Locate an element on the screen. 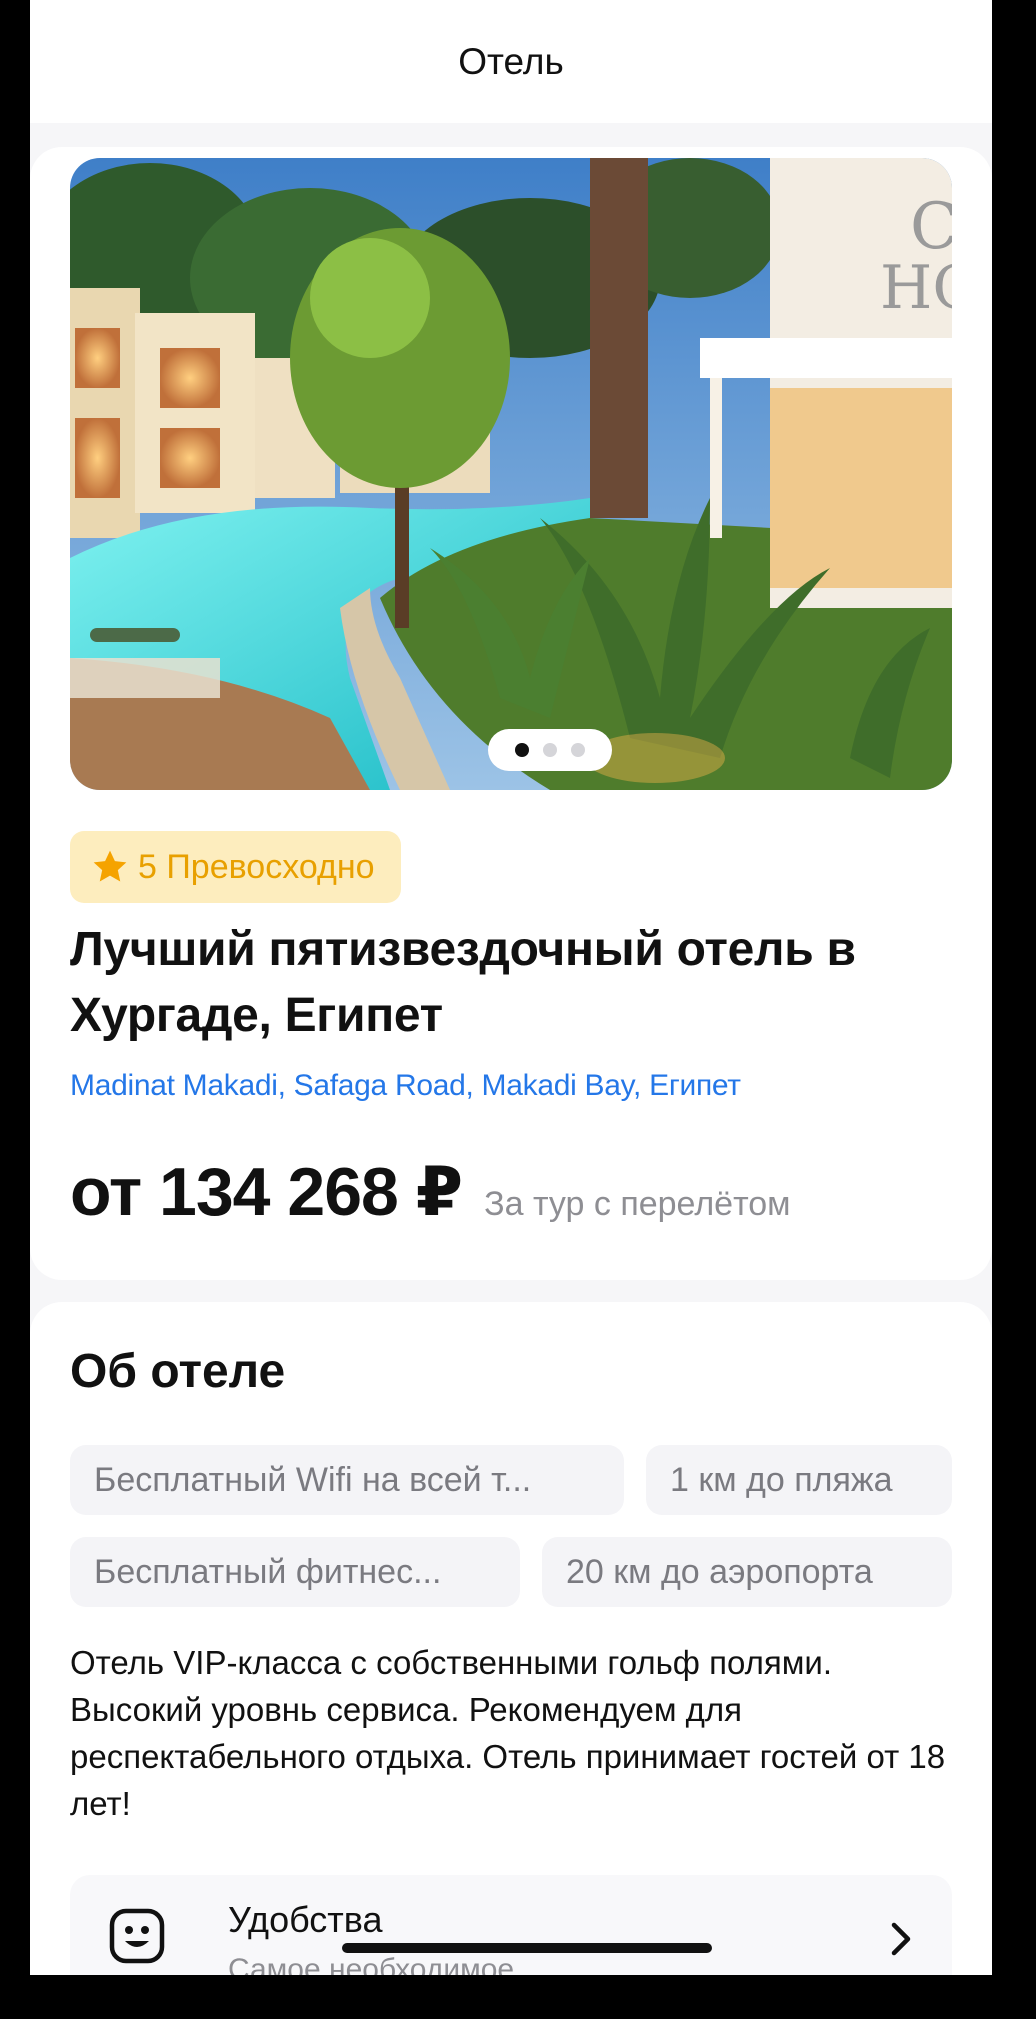  amenities-title: Удобства is located at coordinates (305, 1919).